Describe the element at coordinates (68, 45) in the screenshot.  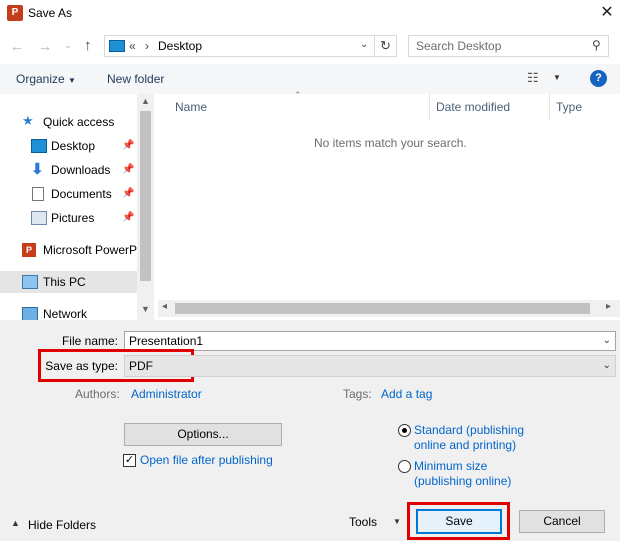
I see `recent-locations-chevron-icon: ⌄` at that location.